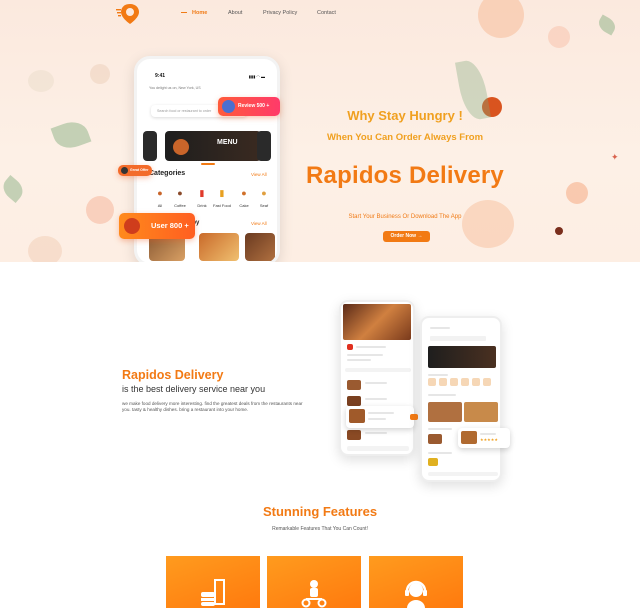 The height and width of the screenshot is (608, 640). What do you see at coordinates (264, 193) in the screenshot?
I see `fish-icon: ●` at bounding box center [264, 193].